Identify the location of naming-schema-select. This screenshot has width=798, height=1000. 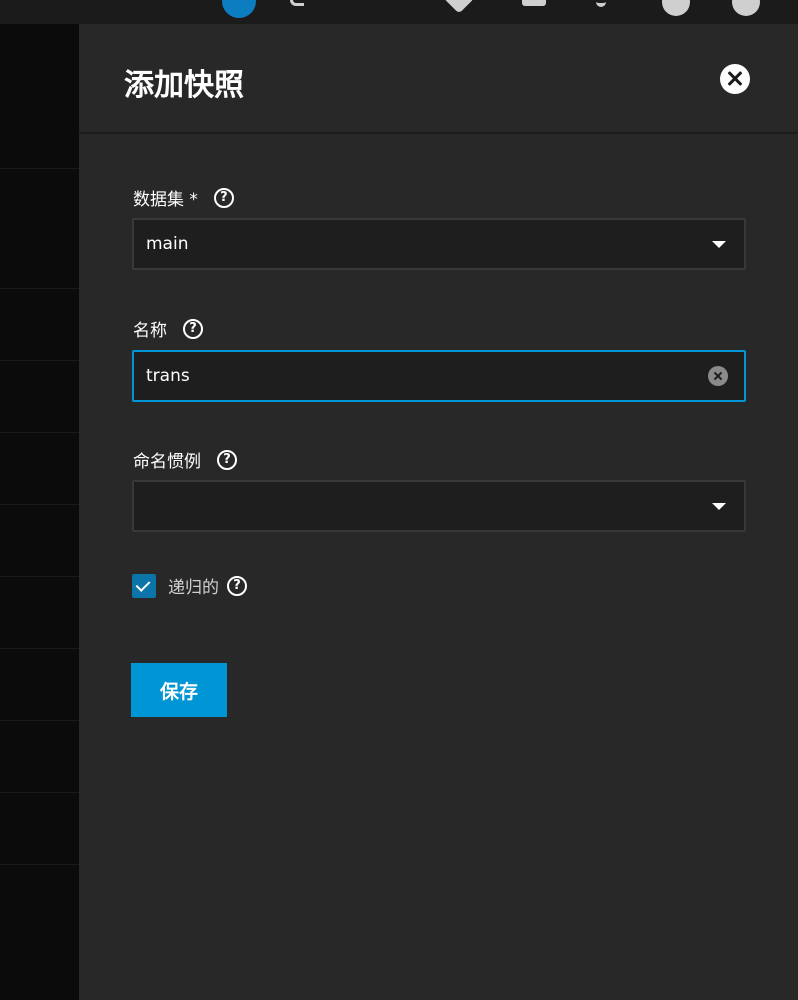
(439, 506).